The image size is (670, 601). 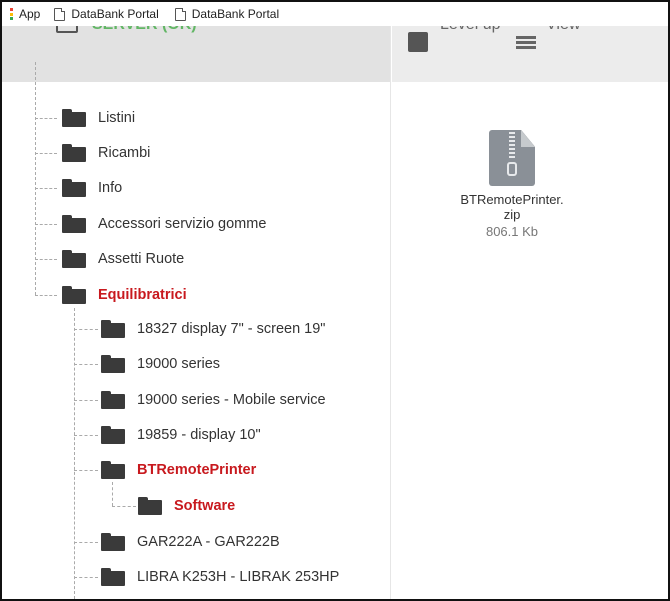 What do you see at coordinates (117, 118) in the screenshot?
I see `tree-item-label: Listini` at bounding box center [117, 118].